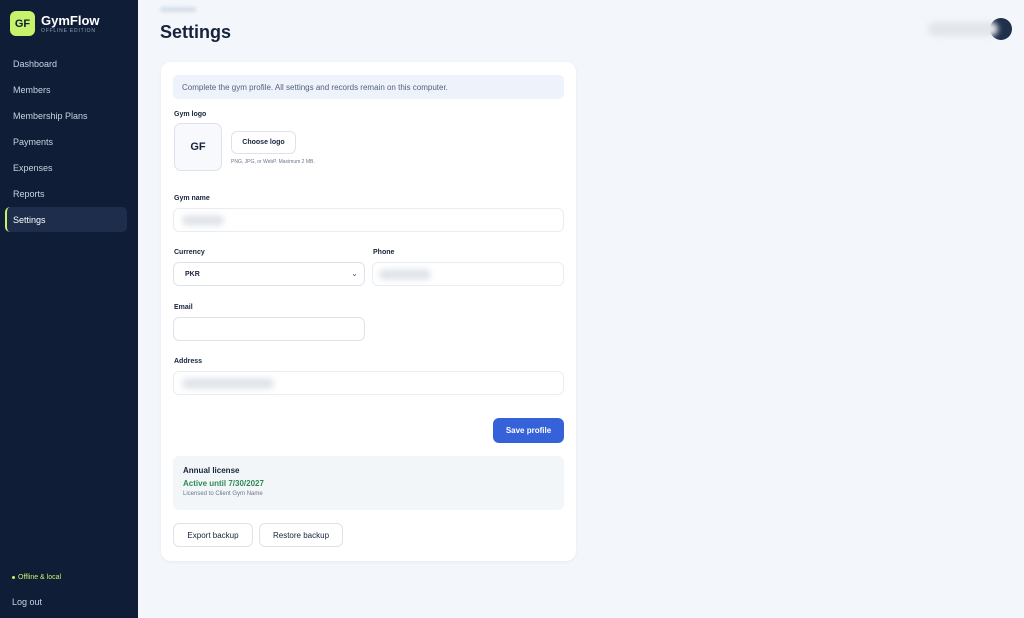 The image size is (1024, 618). Describe the element at coordinates (13, 577) in the screenshot. I see `status-dot-icon` at that location.